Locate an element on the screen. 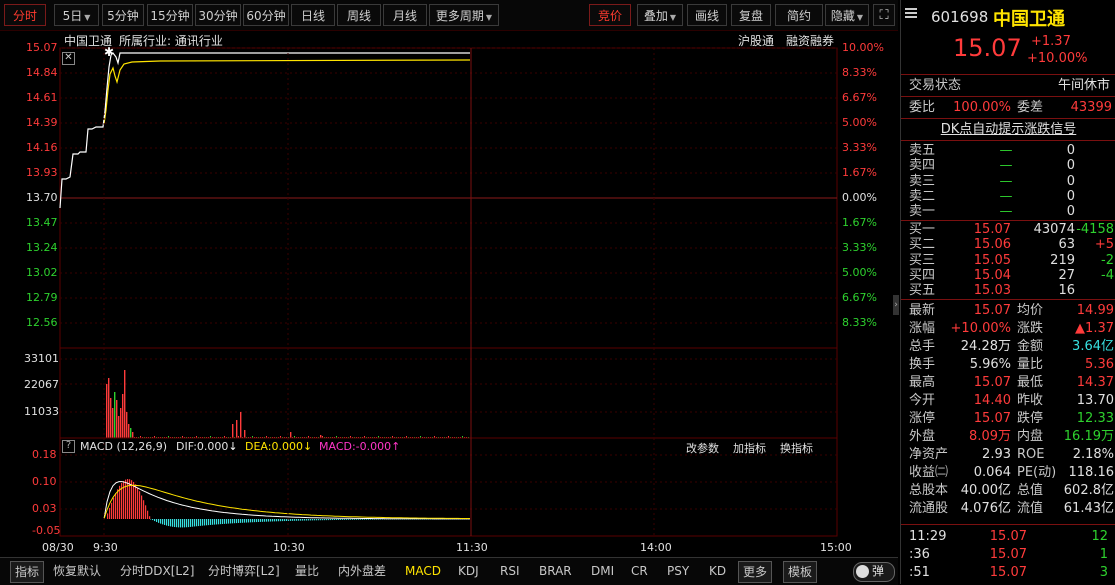 This screenshot has width=1115, height=585. tick-price: 15.07 is located at coordinates (1008, 554).